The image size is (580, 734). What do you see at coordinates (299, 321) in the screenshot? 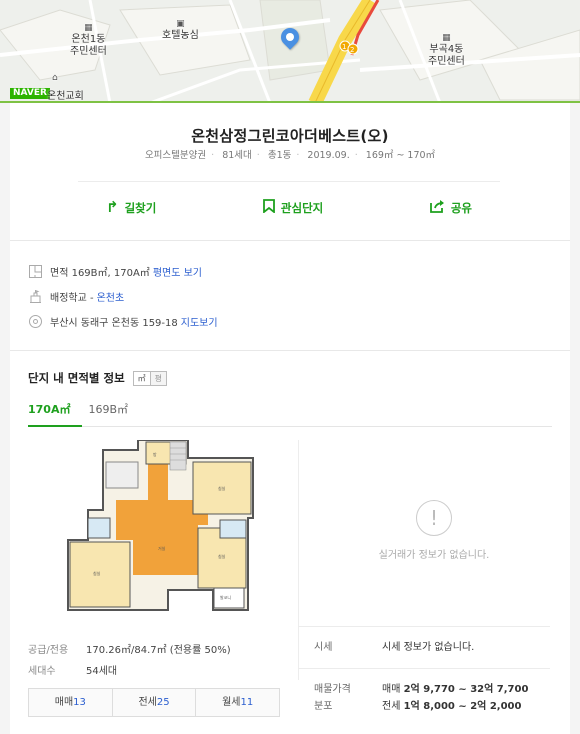
I see `info-address-row: 부산시 동래구 온천동 159-18 지도보기` at bounding box center [299, 321].